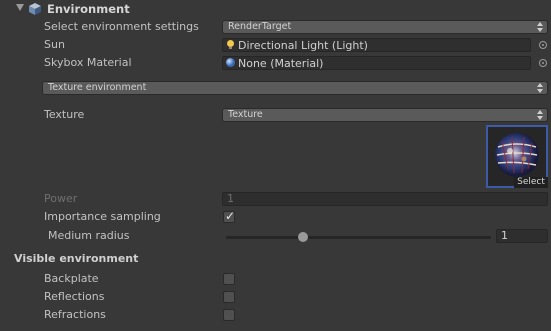 The width and height of the screenshot is (551, 331). I want to click on medium-radius-field: 1, so click(522, 236).